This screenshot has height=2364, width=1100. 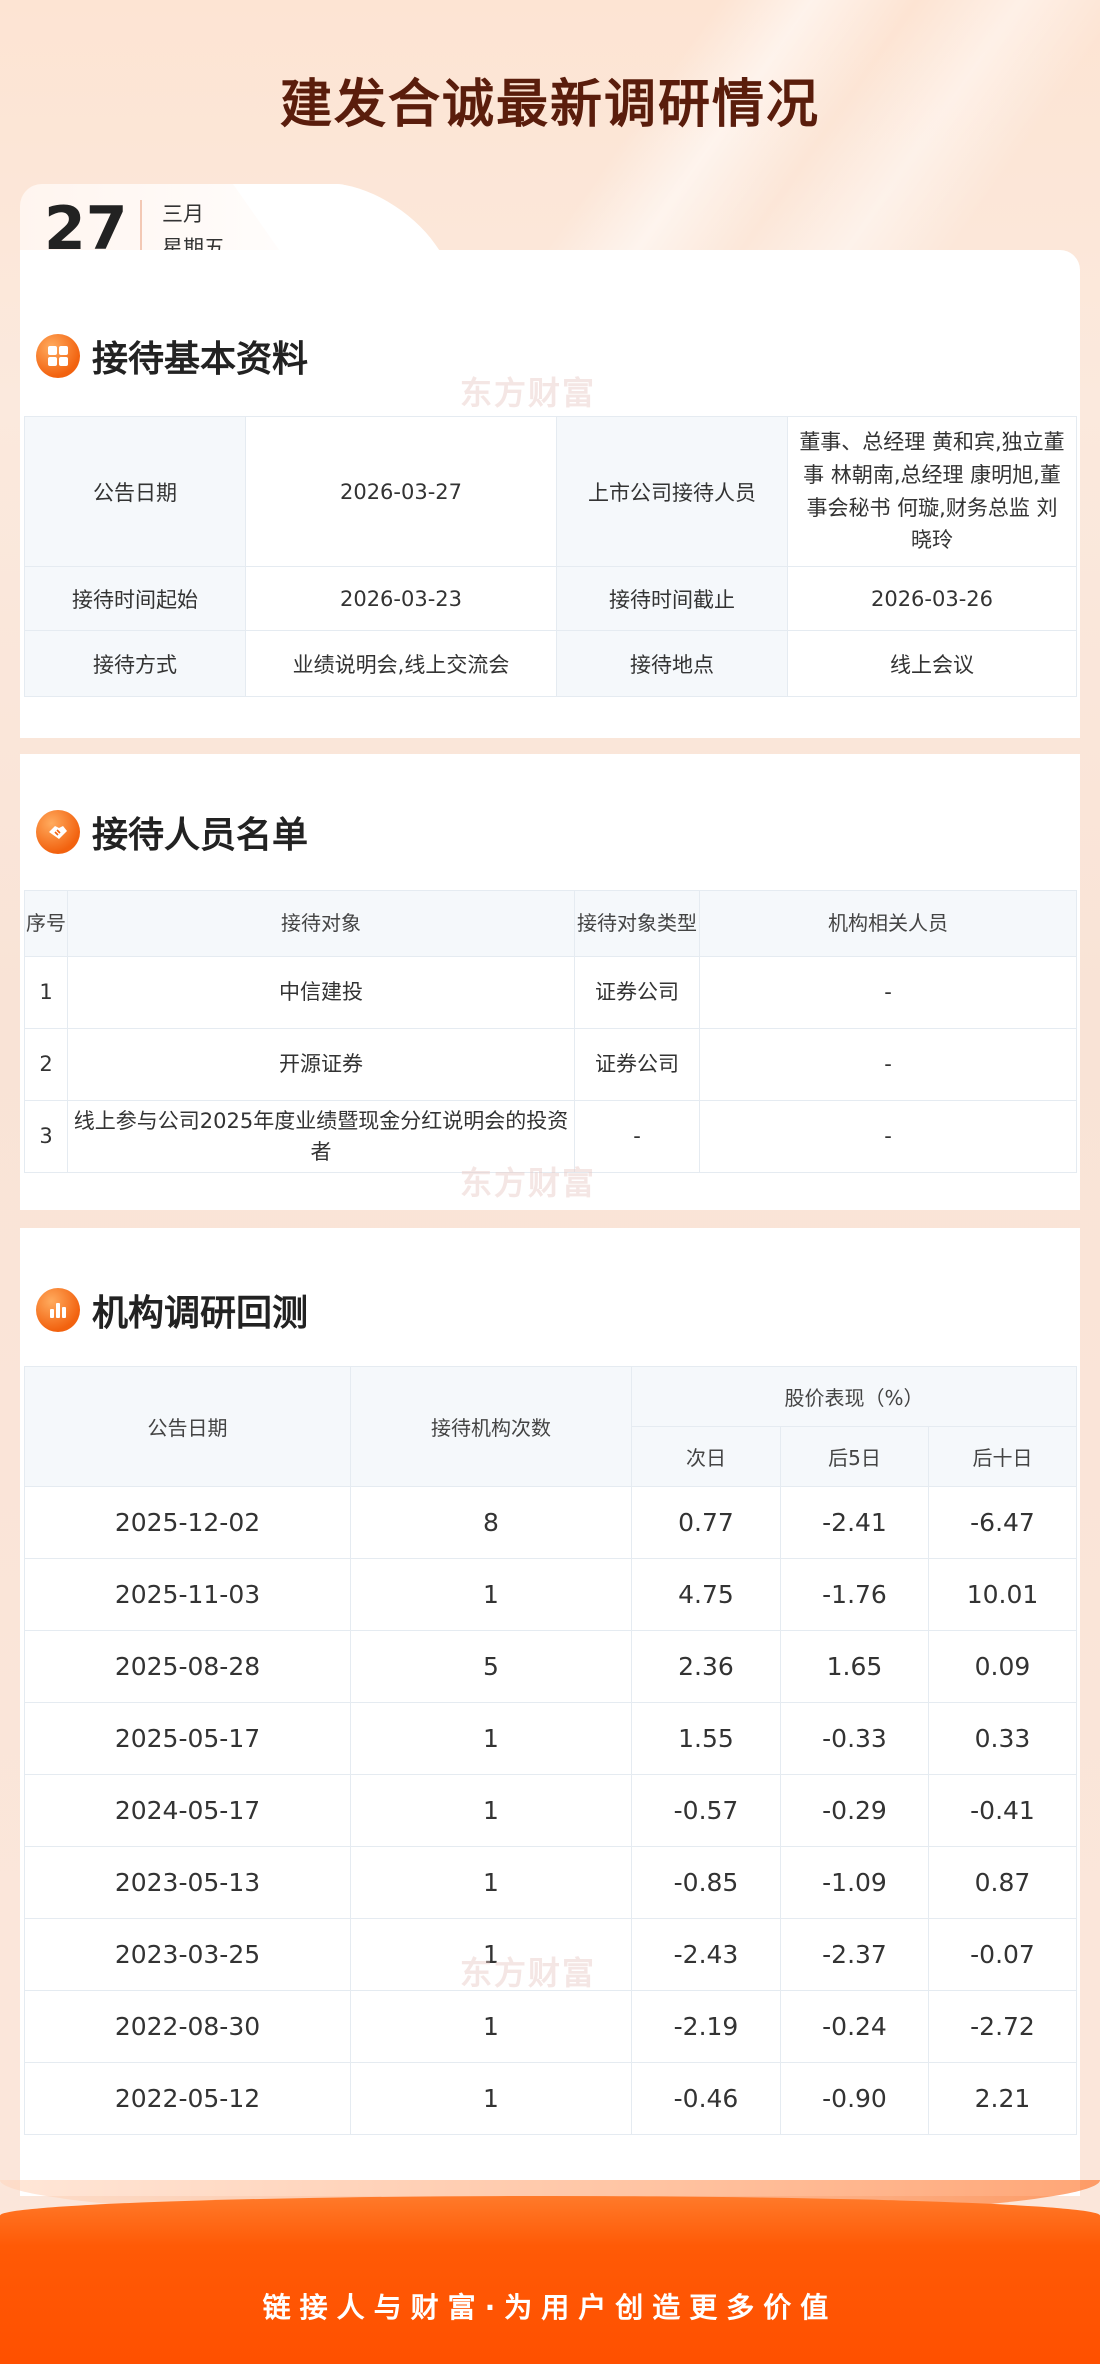 I want to click on basic-info-title: 接待基本资料, so click(x=200, y=359).